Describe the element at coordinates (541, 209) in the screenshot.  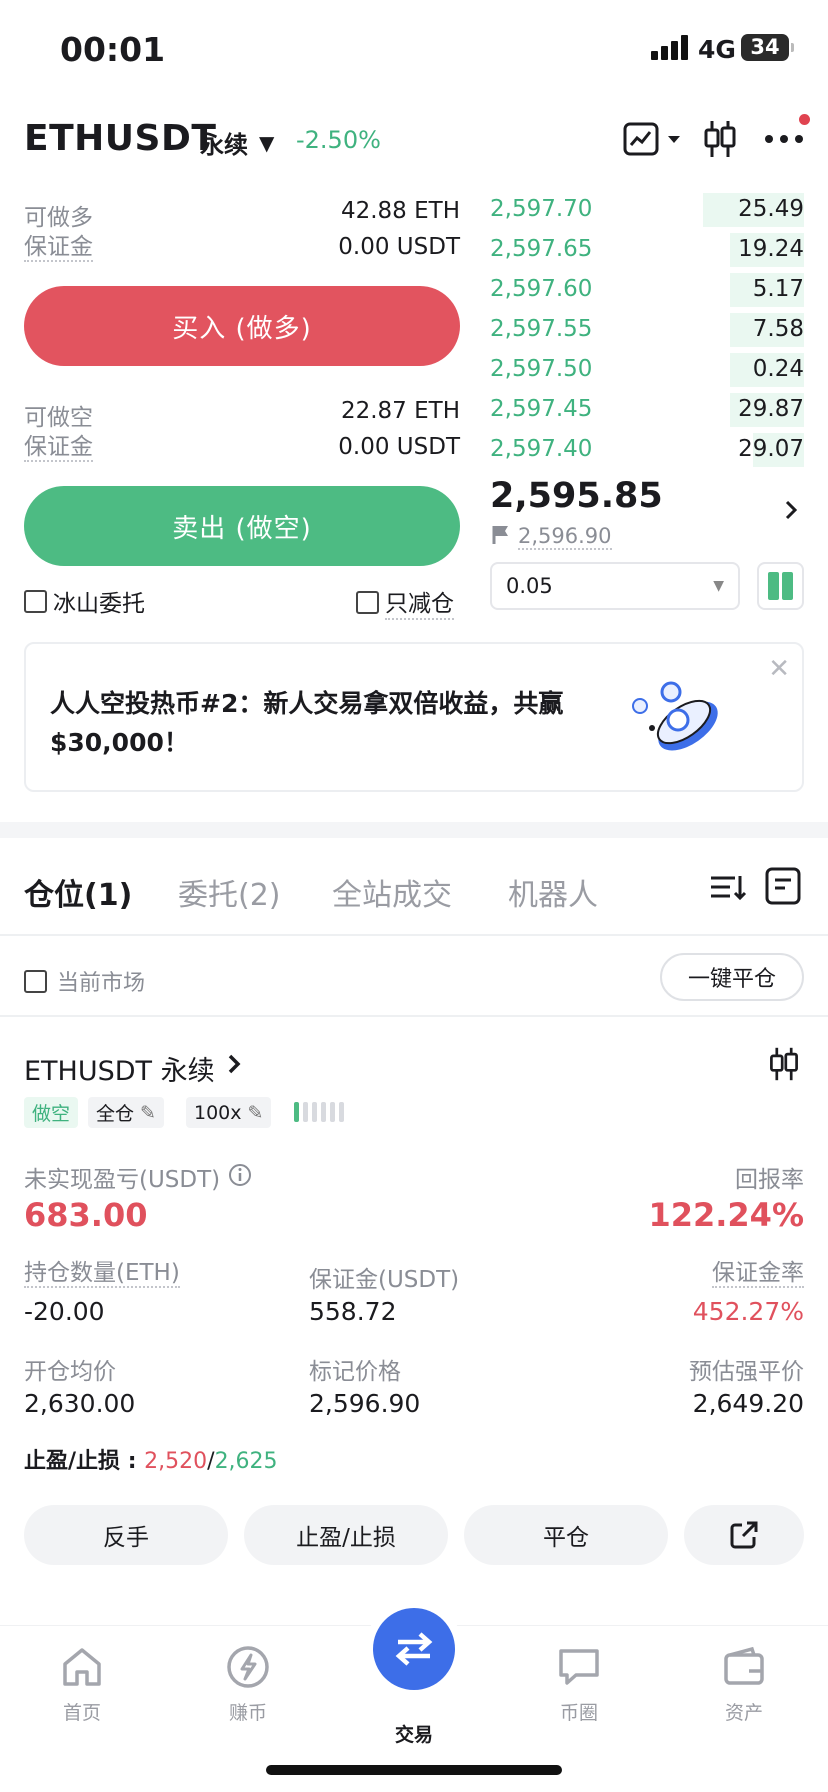
I see `order-book-price: 2,597.70` at that location.